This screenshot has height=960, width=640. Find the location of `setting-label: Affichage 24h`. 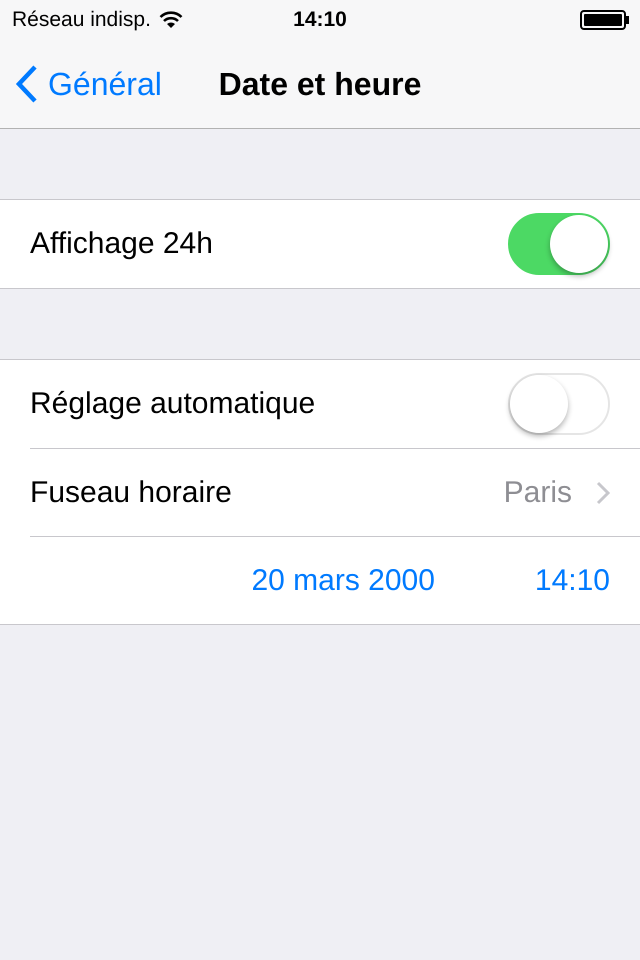

setting-label: Affichage 24h is located at coordinates (121, 244).